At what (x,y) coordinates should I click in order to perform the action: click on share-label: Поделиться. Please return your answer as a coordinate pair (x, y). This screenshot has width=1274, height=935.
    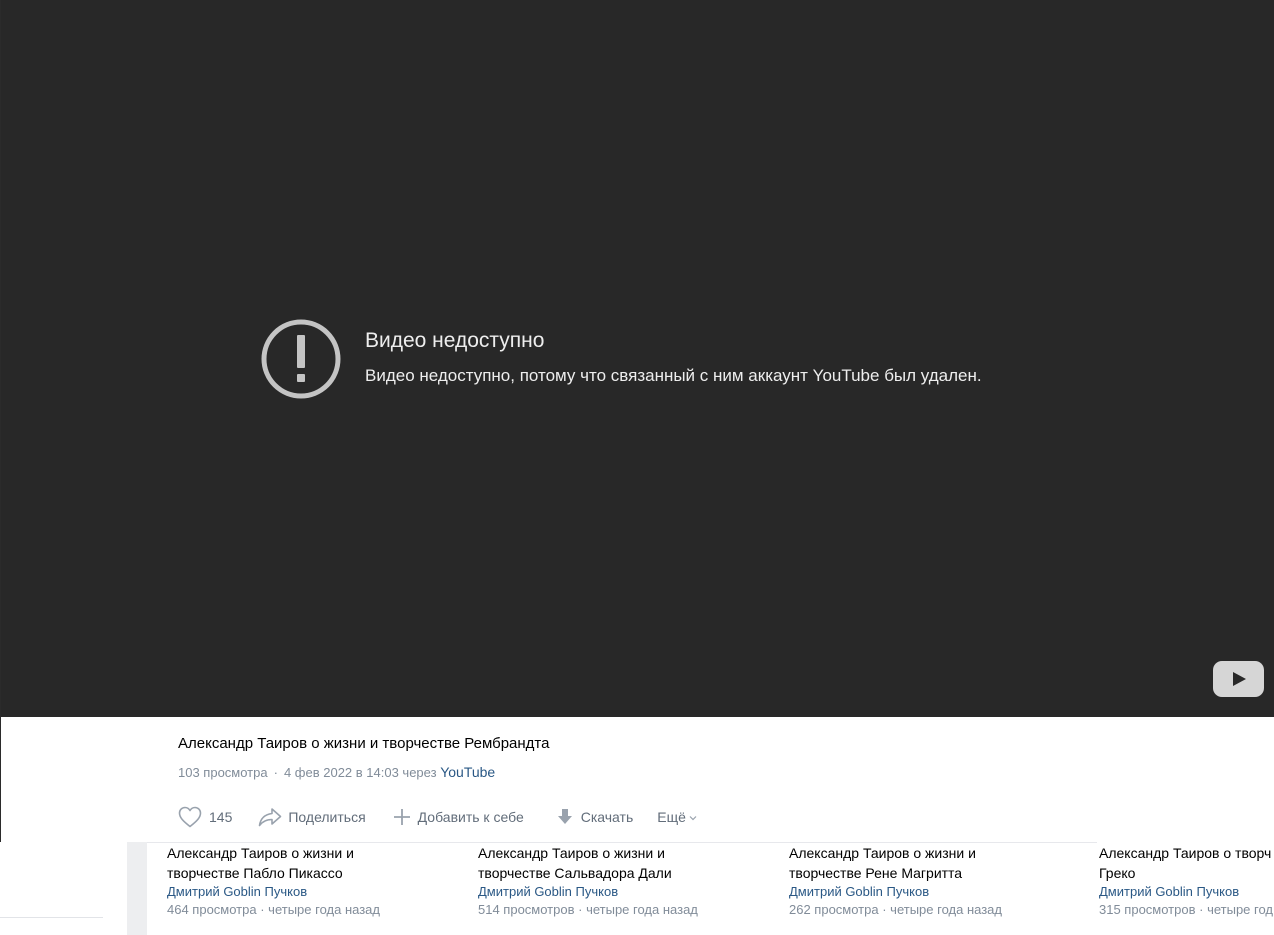
    Looking at the image, I should click on (327, 817).